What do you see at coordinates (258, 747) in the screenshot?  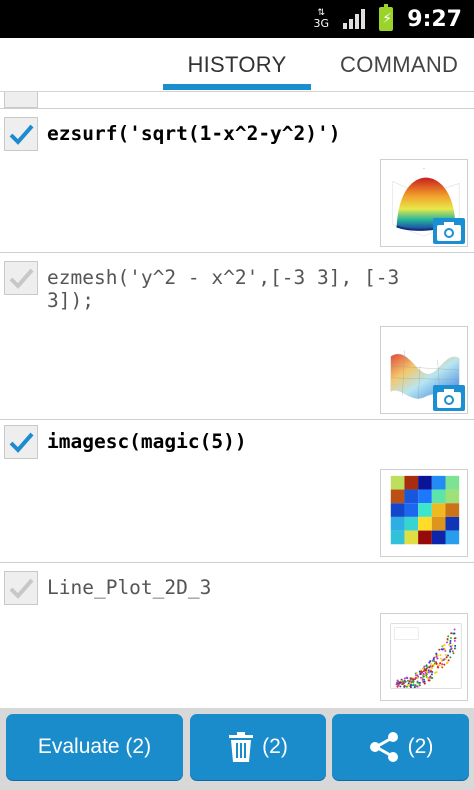 I see `delete-button: (2)` at bounding box center [258, 747].